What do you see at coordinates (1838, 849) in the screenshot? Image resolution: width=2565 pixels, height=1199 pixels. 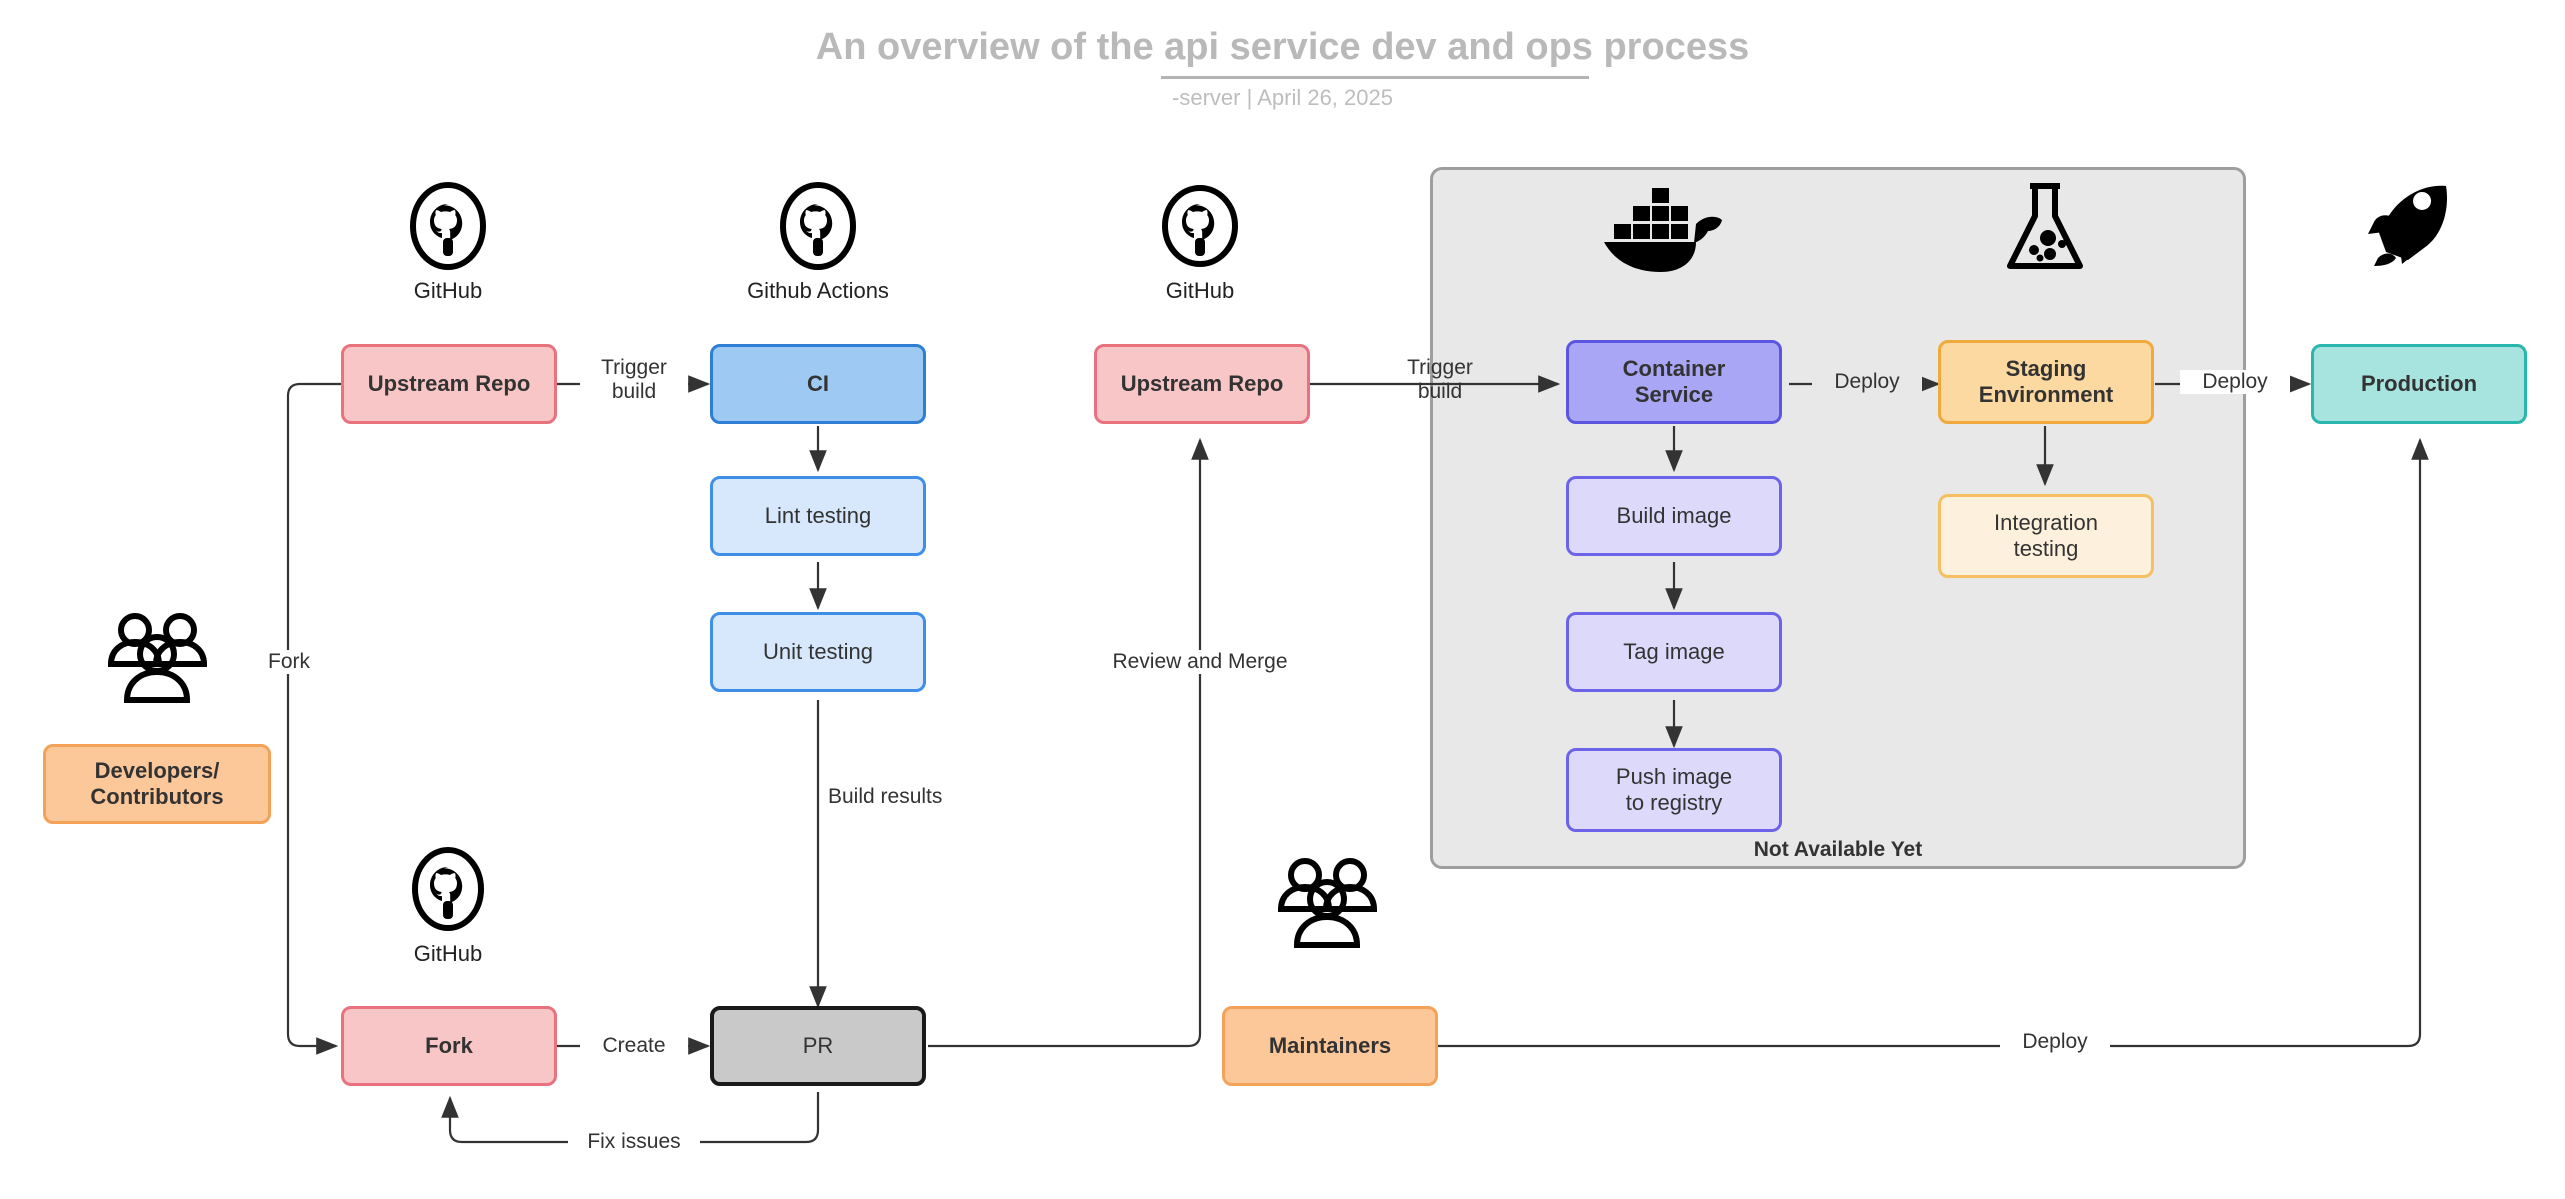 I see `not-available-group-label: Not Available Yet` at bounding box center [1838, 849].